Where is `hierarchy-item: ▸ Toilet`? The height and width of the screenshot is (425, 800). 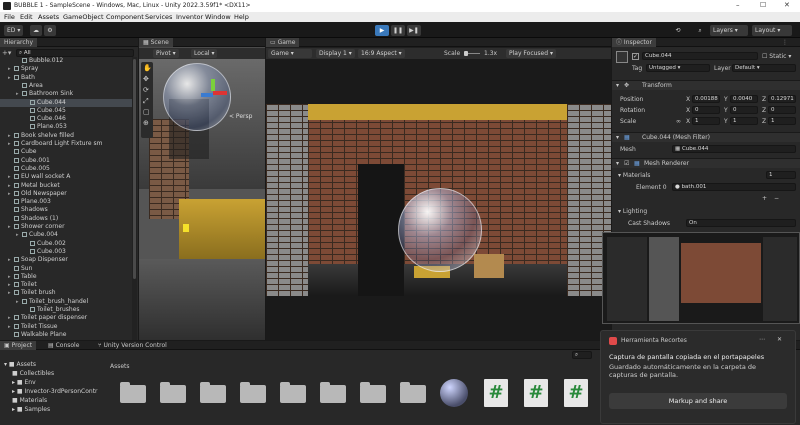 hierarchy-item: ▸ Toilet is located at coordinates (66, 285).